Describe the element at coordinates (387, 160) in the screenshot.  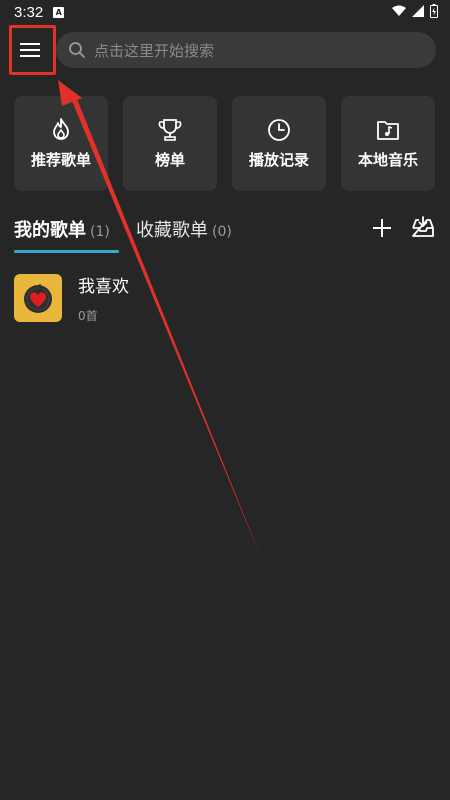
I see `tile-label: 本地音乐` at that location.